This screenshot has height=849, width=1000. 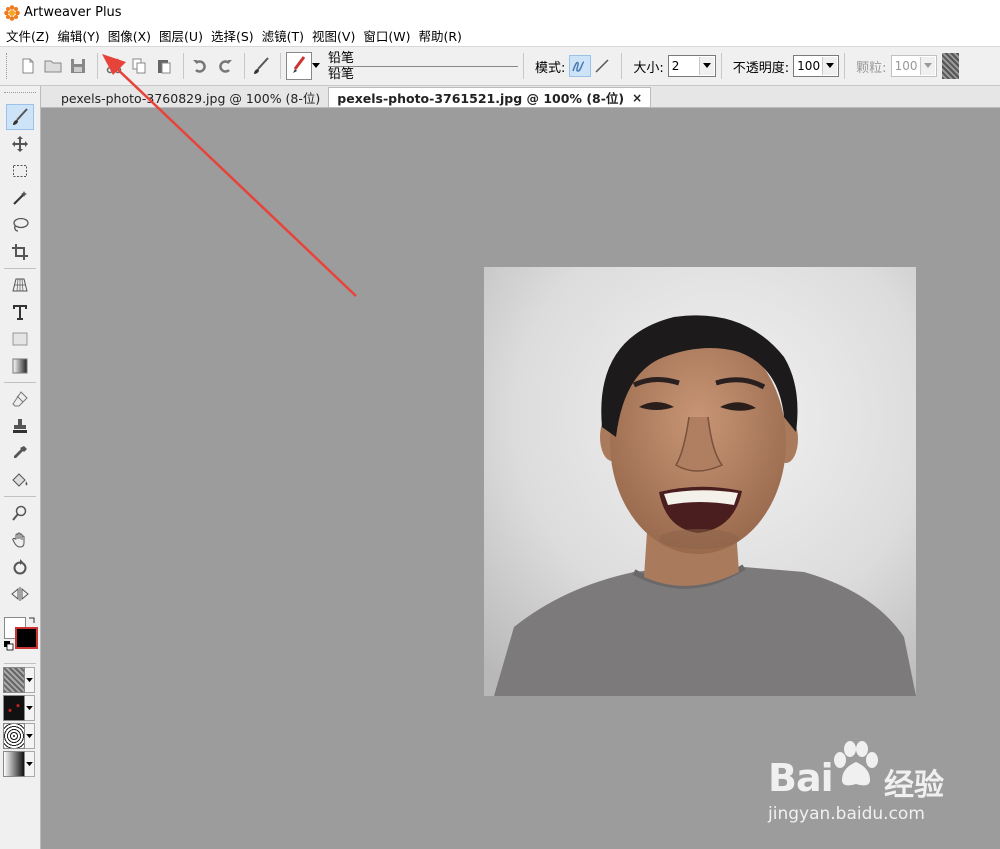 I want to click on watermark-brand-cn: 经验, so click(x=914, y=785).